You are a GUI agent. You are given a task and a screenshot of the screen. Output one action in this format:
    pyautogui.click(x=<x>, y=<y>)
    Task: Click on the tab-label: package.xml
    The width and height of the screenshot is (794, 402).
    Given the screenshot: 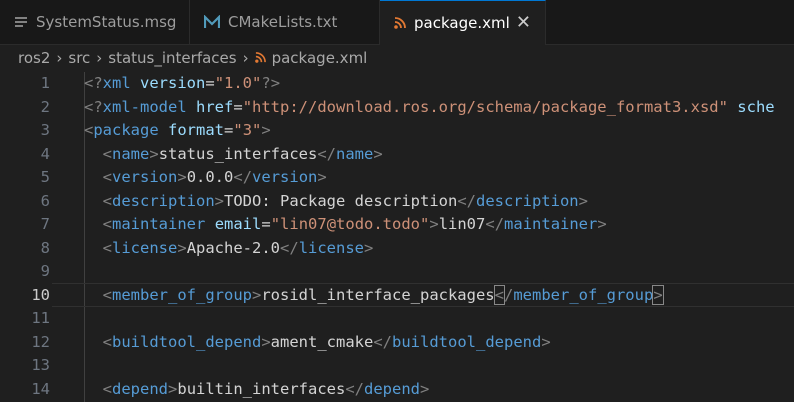 What is the action you would take?
    pyautogui.click(x=462, y=23)
    